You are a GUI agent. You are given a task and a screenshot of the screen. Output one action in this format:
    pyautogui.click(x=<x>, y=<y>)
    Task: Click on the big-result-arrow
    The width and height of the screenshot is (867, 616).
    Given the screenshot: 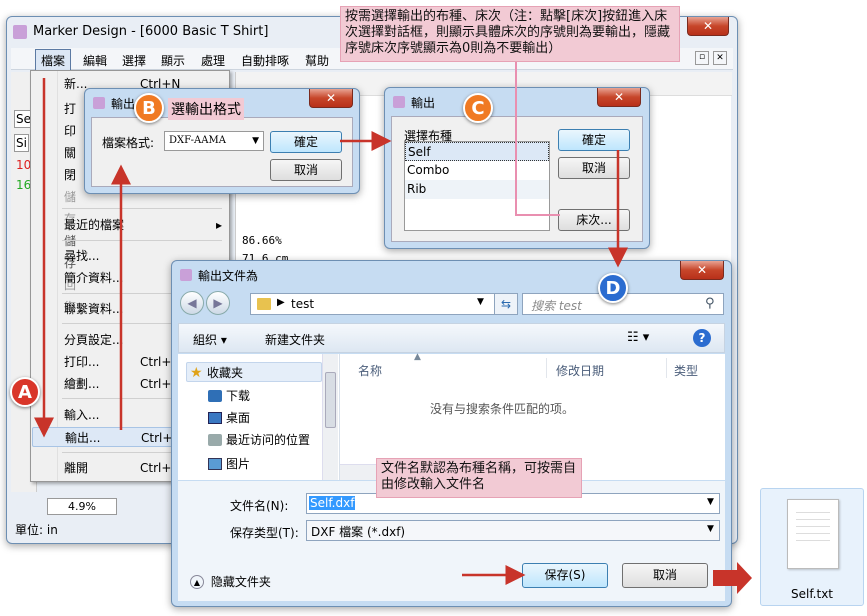 What is the action you would take?
    pyautogui.click(x=732, y=578)
    